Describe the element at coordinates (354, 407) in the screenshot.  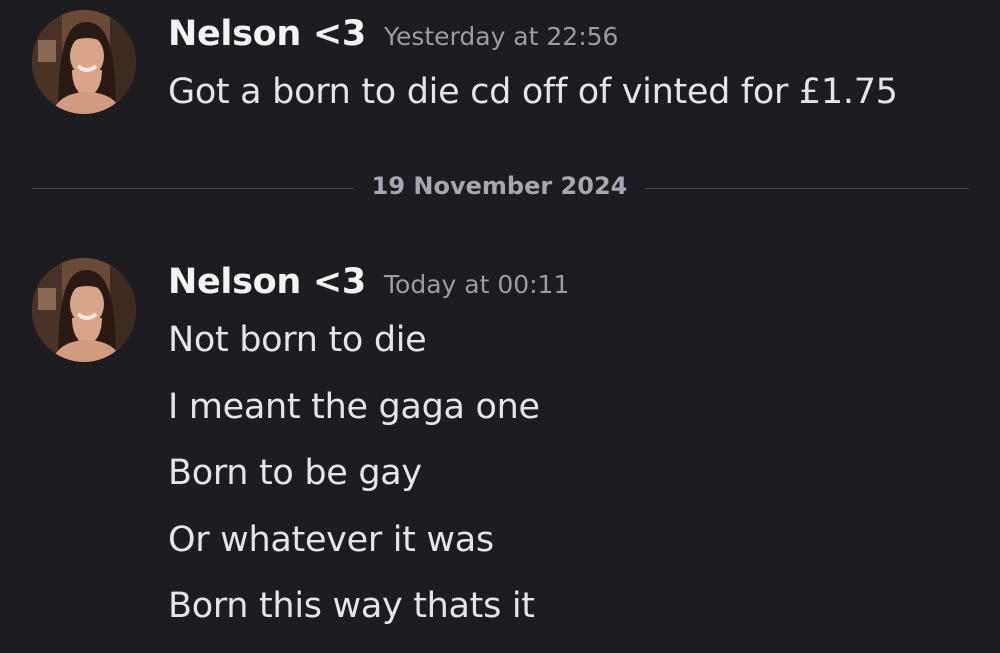
I see `message-text: I meant the gaga one` at that location.